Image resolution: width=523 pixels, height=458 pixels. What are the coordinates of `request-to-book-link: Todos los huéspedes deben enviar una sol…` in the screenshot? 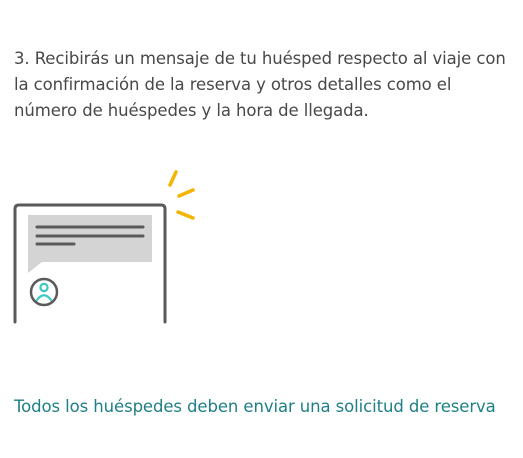 It's located at (255, 407).